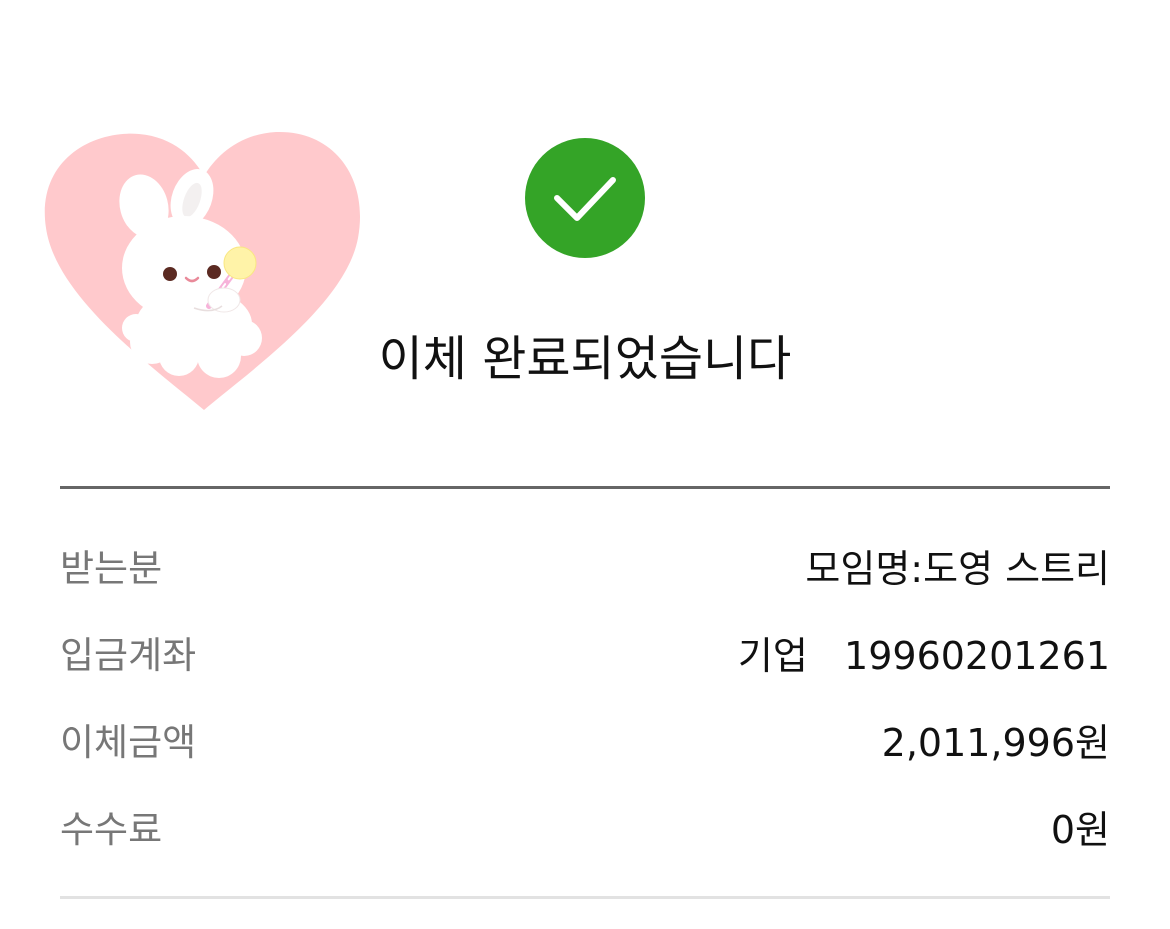 The height and width of the screenshot is (929, 1170). What do you see at coordinates (585, 826) in the screenshot?
I see `detail-row-fee: 수수료 0원` at bounding box center [585, 826].